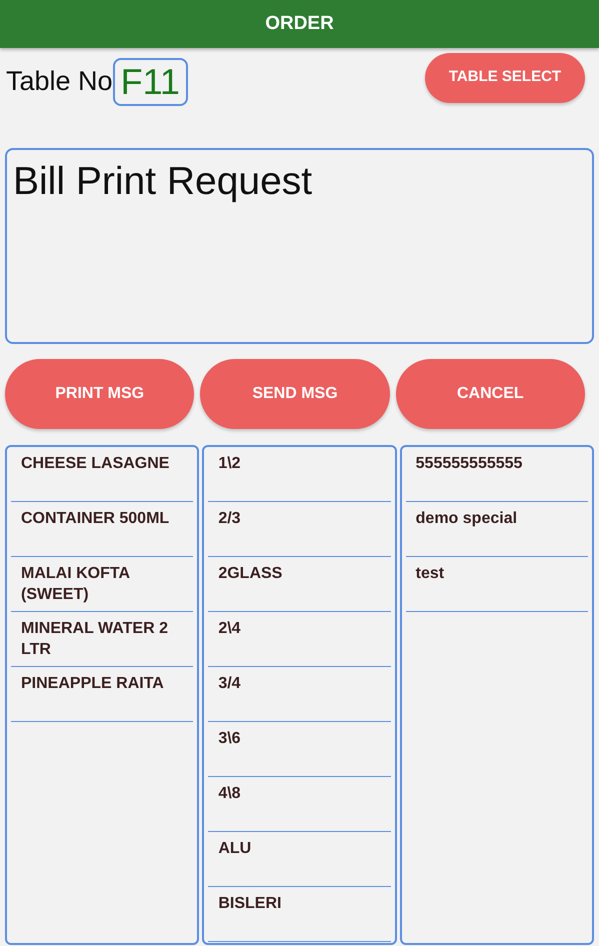 The width and height of the screenshot is (599, 946). Describe the element at coordinates (304, 628) in the screenshot. I see `list-item: 2\4` at that location.